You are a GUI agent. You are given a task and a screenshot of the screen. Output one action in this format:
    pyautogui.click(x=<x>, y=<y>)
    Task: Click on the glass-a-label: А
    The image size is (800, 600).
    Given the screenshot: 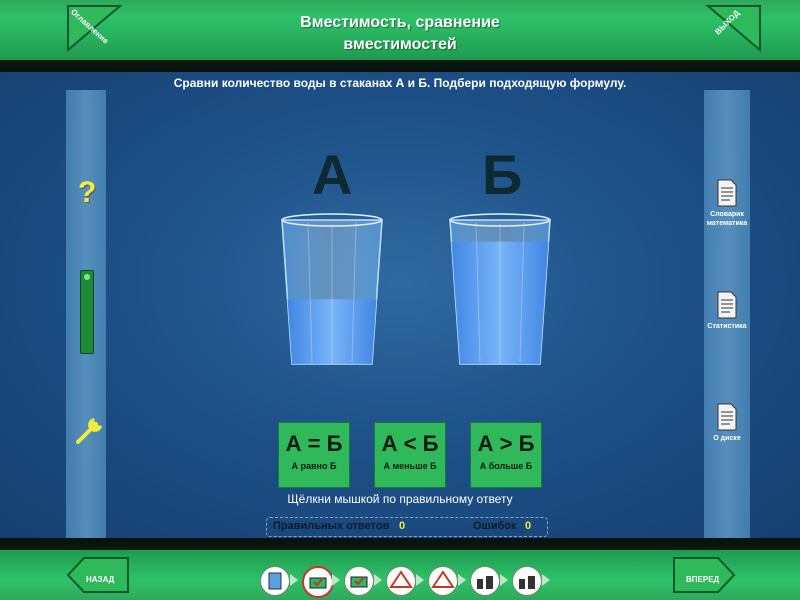 What is the action you would take?
    pyautogui.click(x=332, y=174)
    